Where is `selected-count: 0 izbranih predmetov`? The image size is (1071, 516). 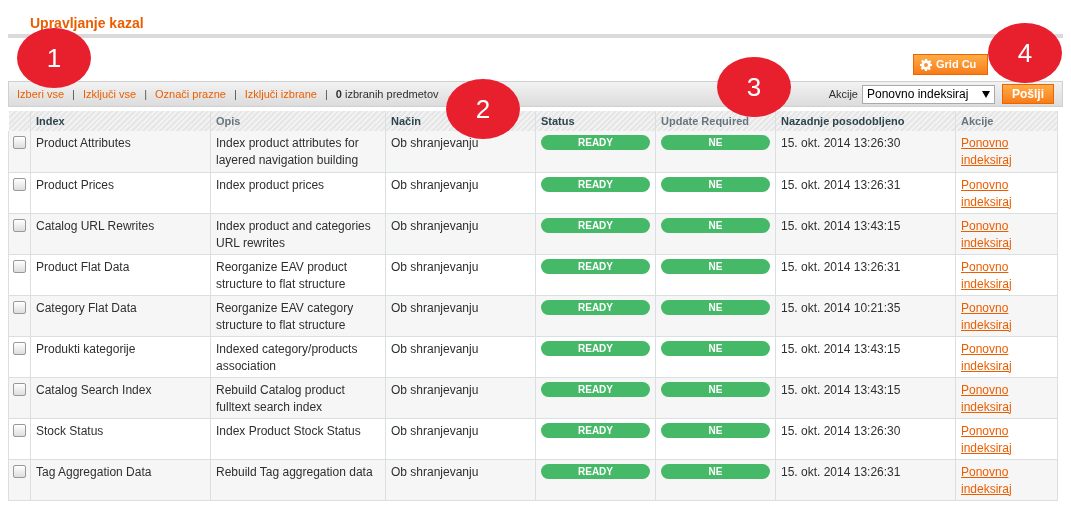
selected-count: 0 izbranih predmetov is located at coordinates (387, 94).